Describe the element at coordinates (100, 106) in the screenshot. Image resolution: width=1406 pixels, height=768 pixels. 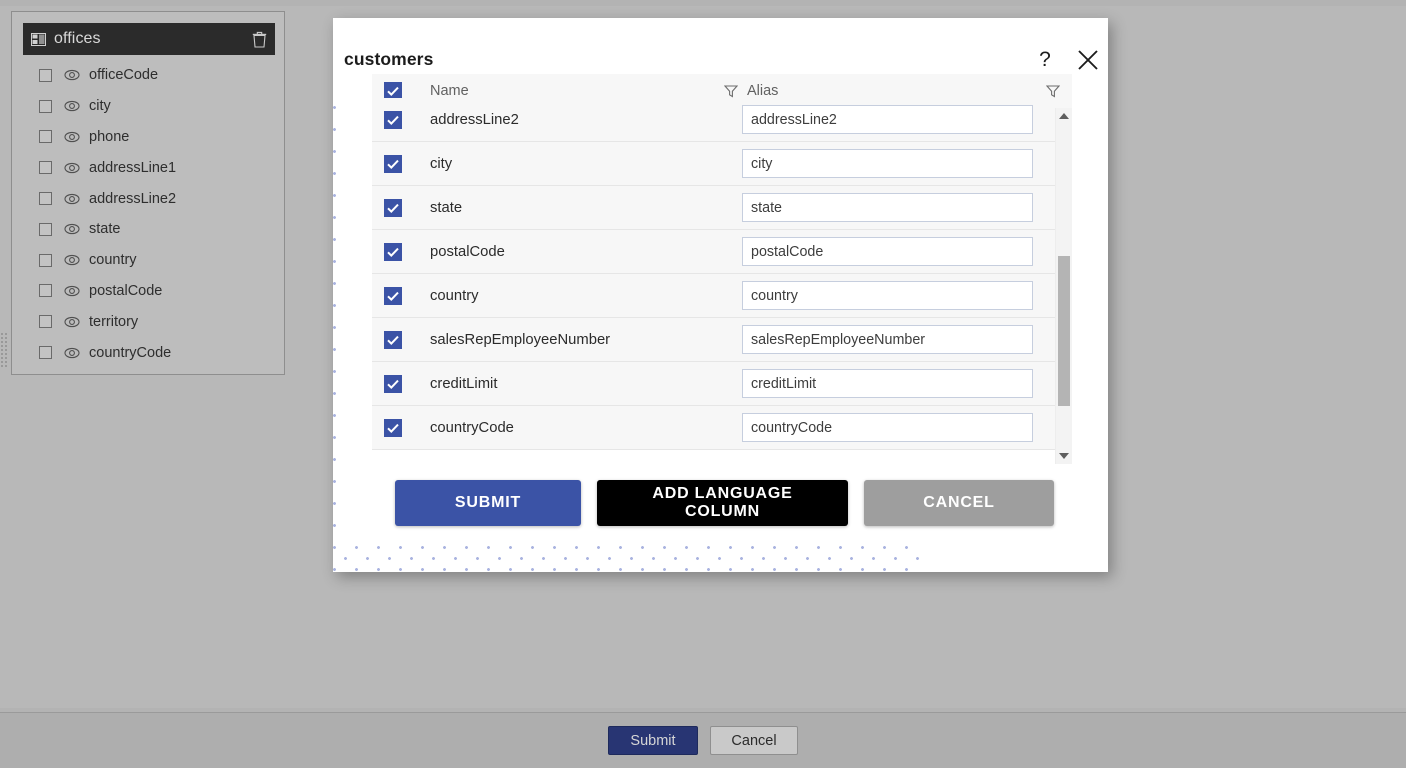
I see `field-name-label: city` at that location.